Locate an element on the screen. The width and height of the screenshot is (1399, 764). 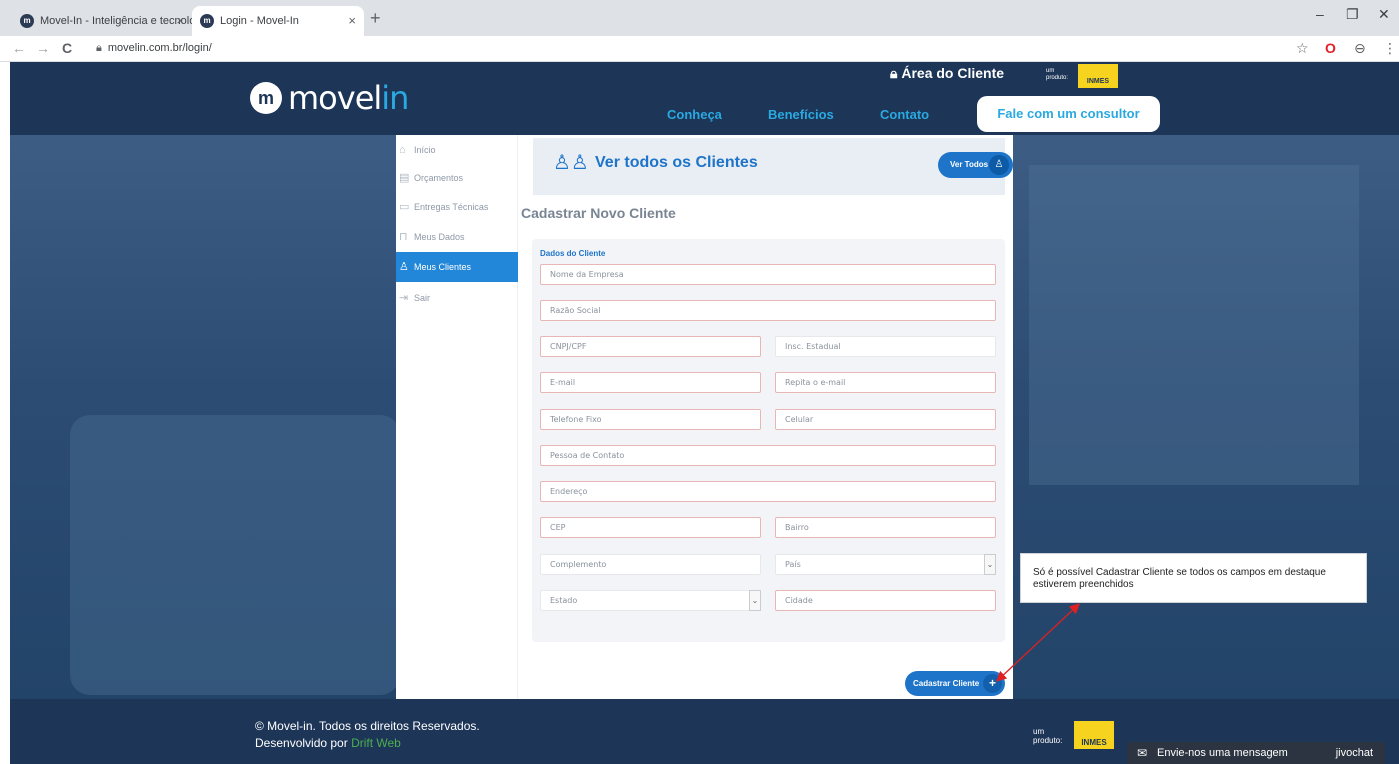
home-icon: ⌂ is located at coordinates (402, 150).